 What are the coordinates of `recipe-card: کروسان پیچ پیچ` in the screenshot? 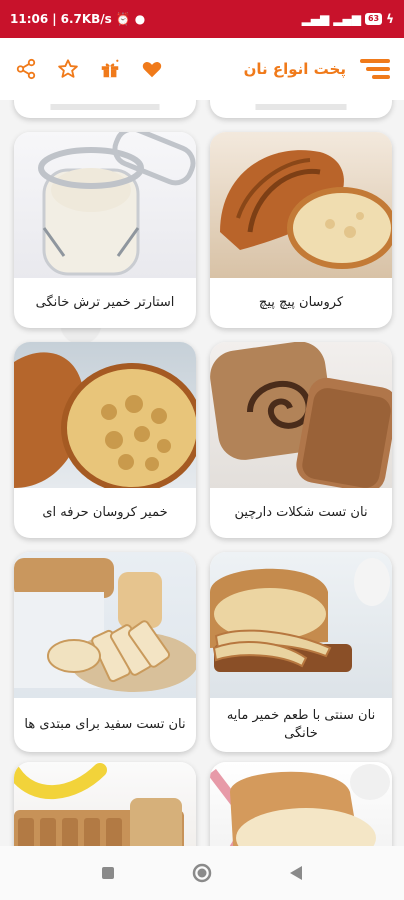 It's located at (301, 230).